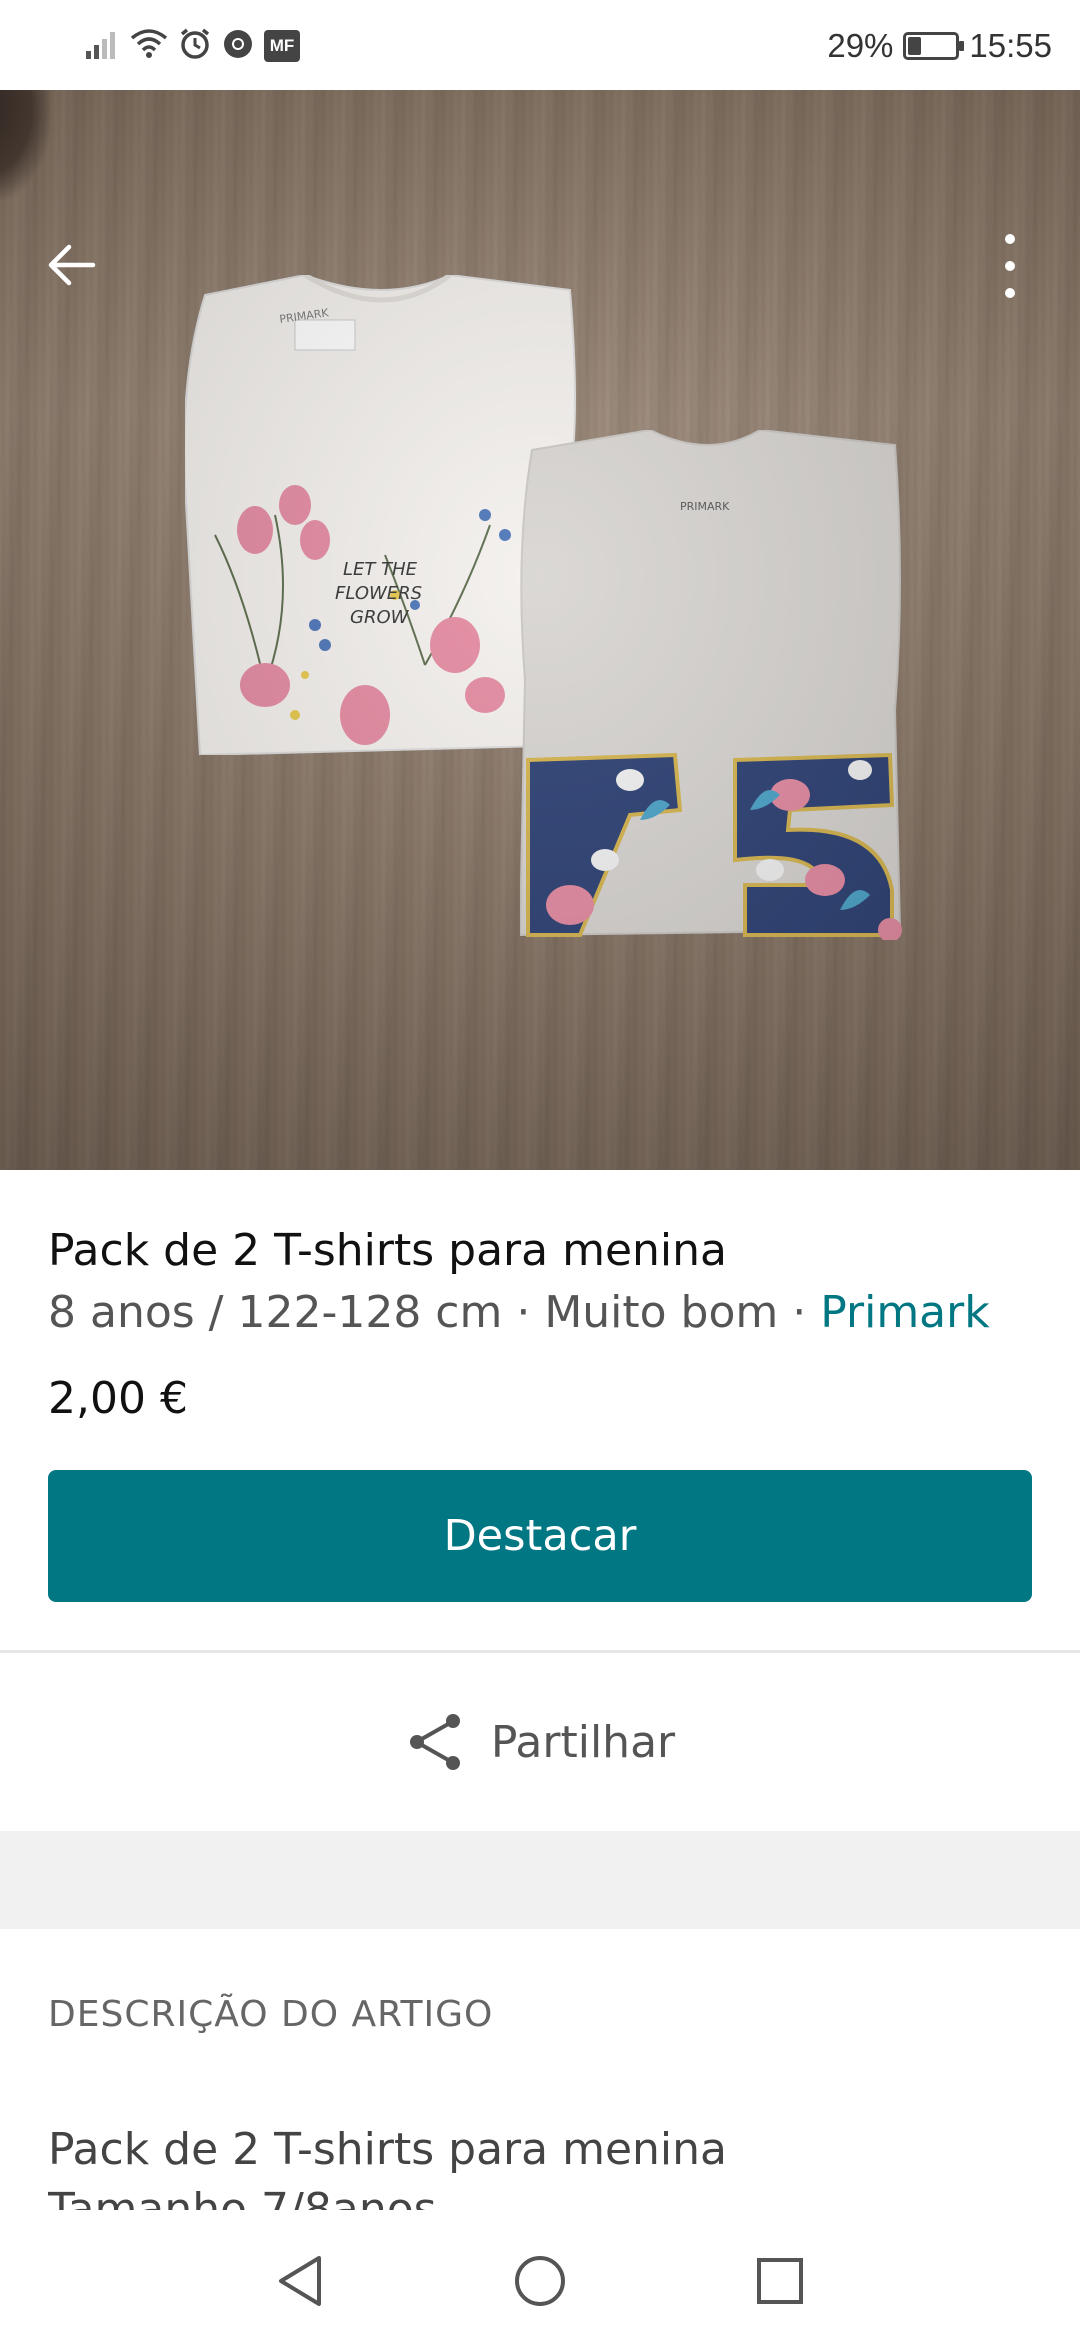 The image size is (1080, 2340). Describe the element at coordinates (711, 685) in the screenshot. I see `grey-tshirt-image: PRIMARK` at that location.